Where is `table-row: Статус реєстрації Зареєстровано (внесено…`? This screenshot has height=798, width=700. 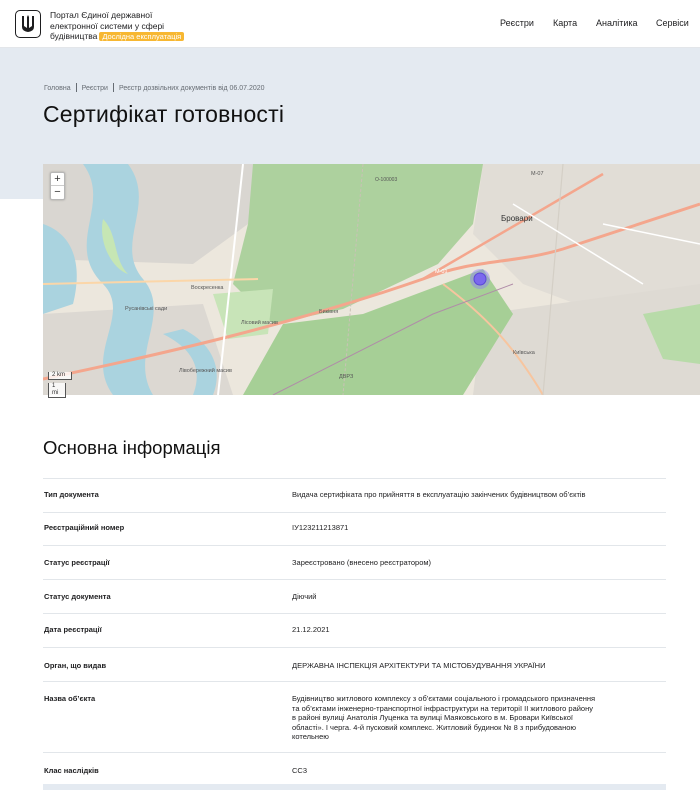
table-row: Статус реєстрації Зареєстровано (внесено… is located at coordinates (354, 562).